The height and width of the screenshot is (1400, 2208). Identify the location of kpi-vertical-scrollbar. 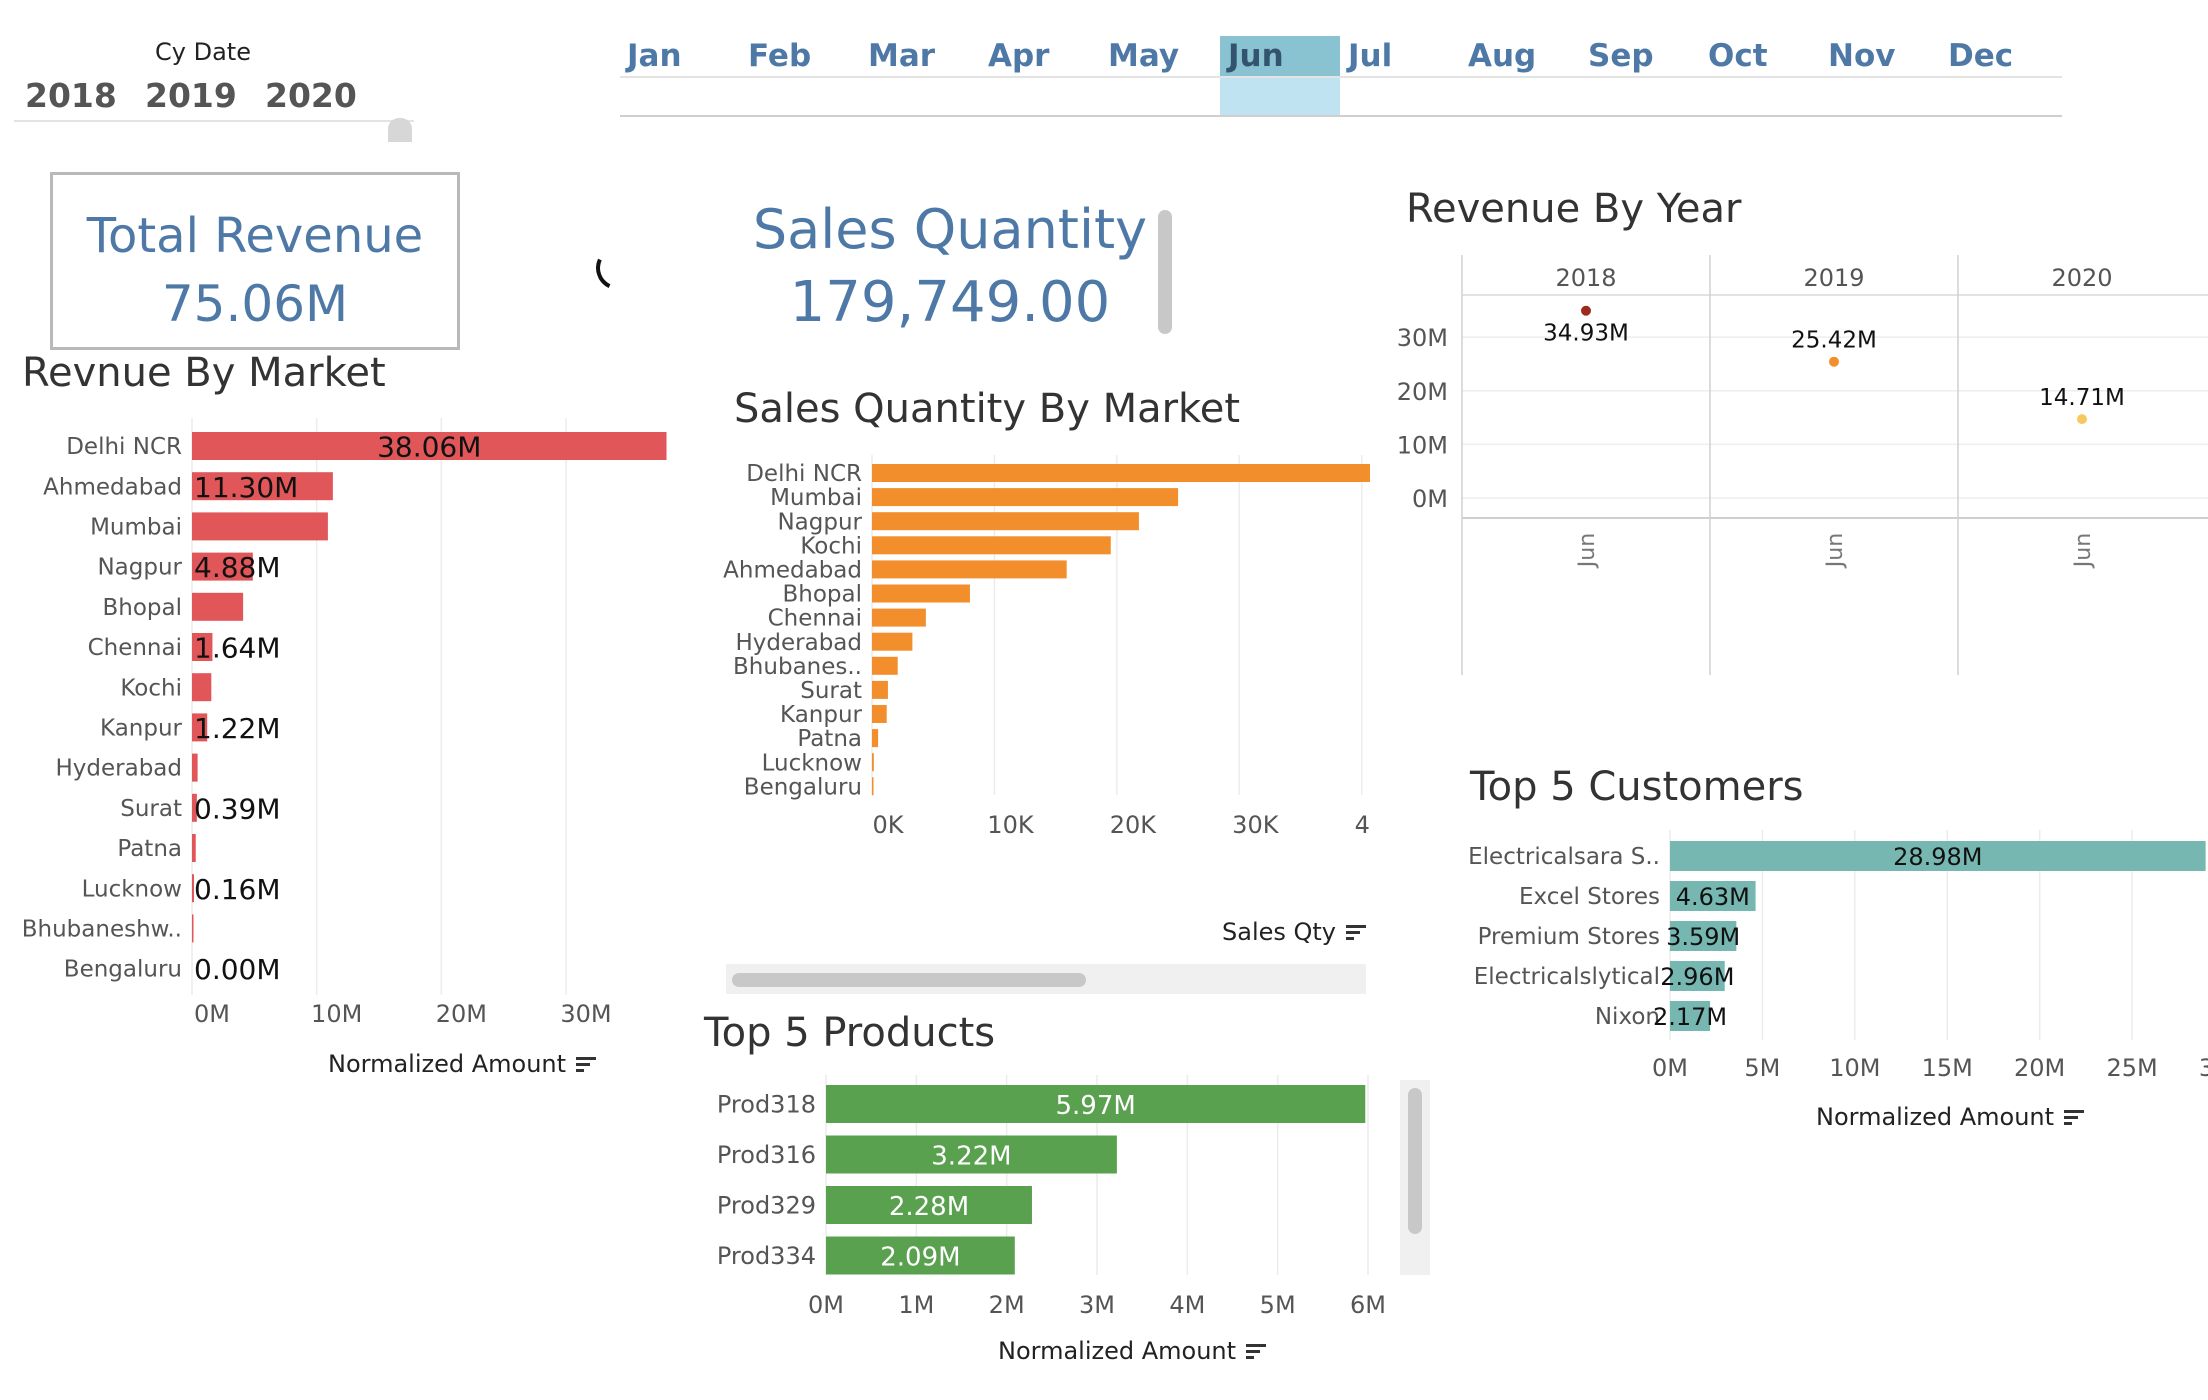
(1165, 272).